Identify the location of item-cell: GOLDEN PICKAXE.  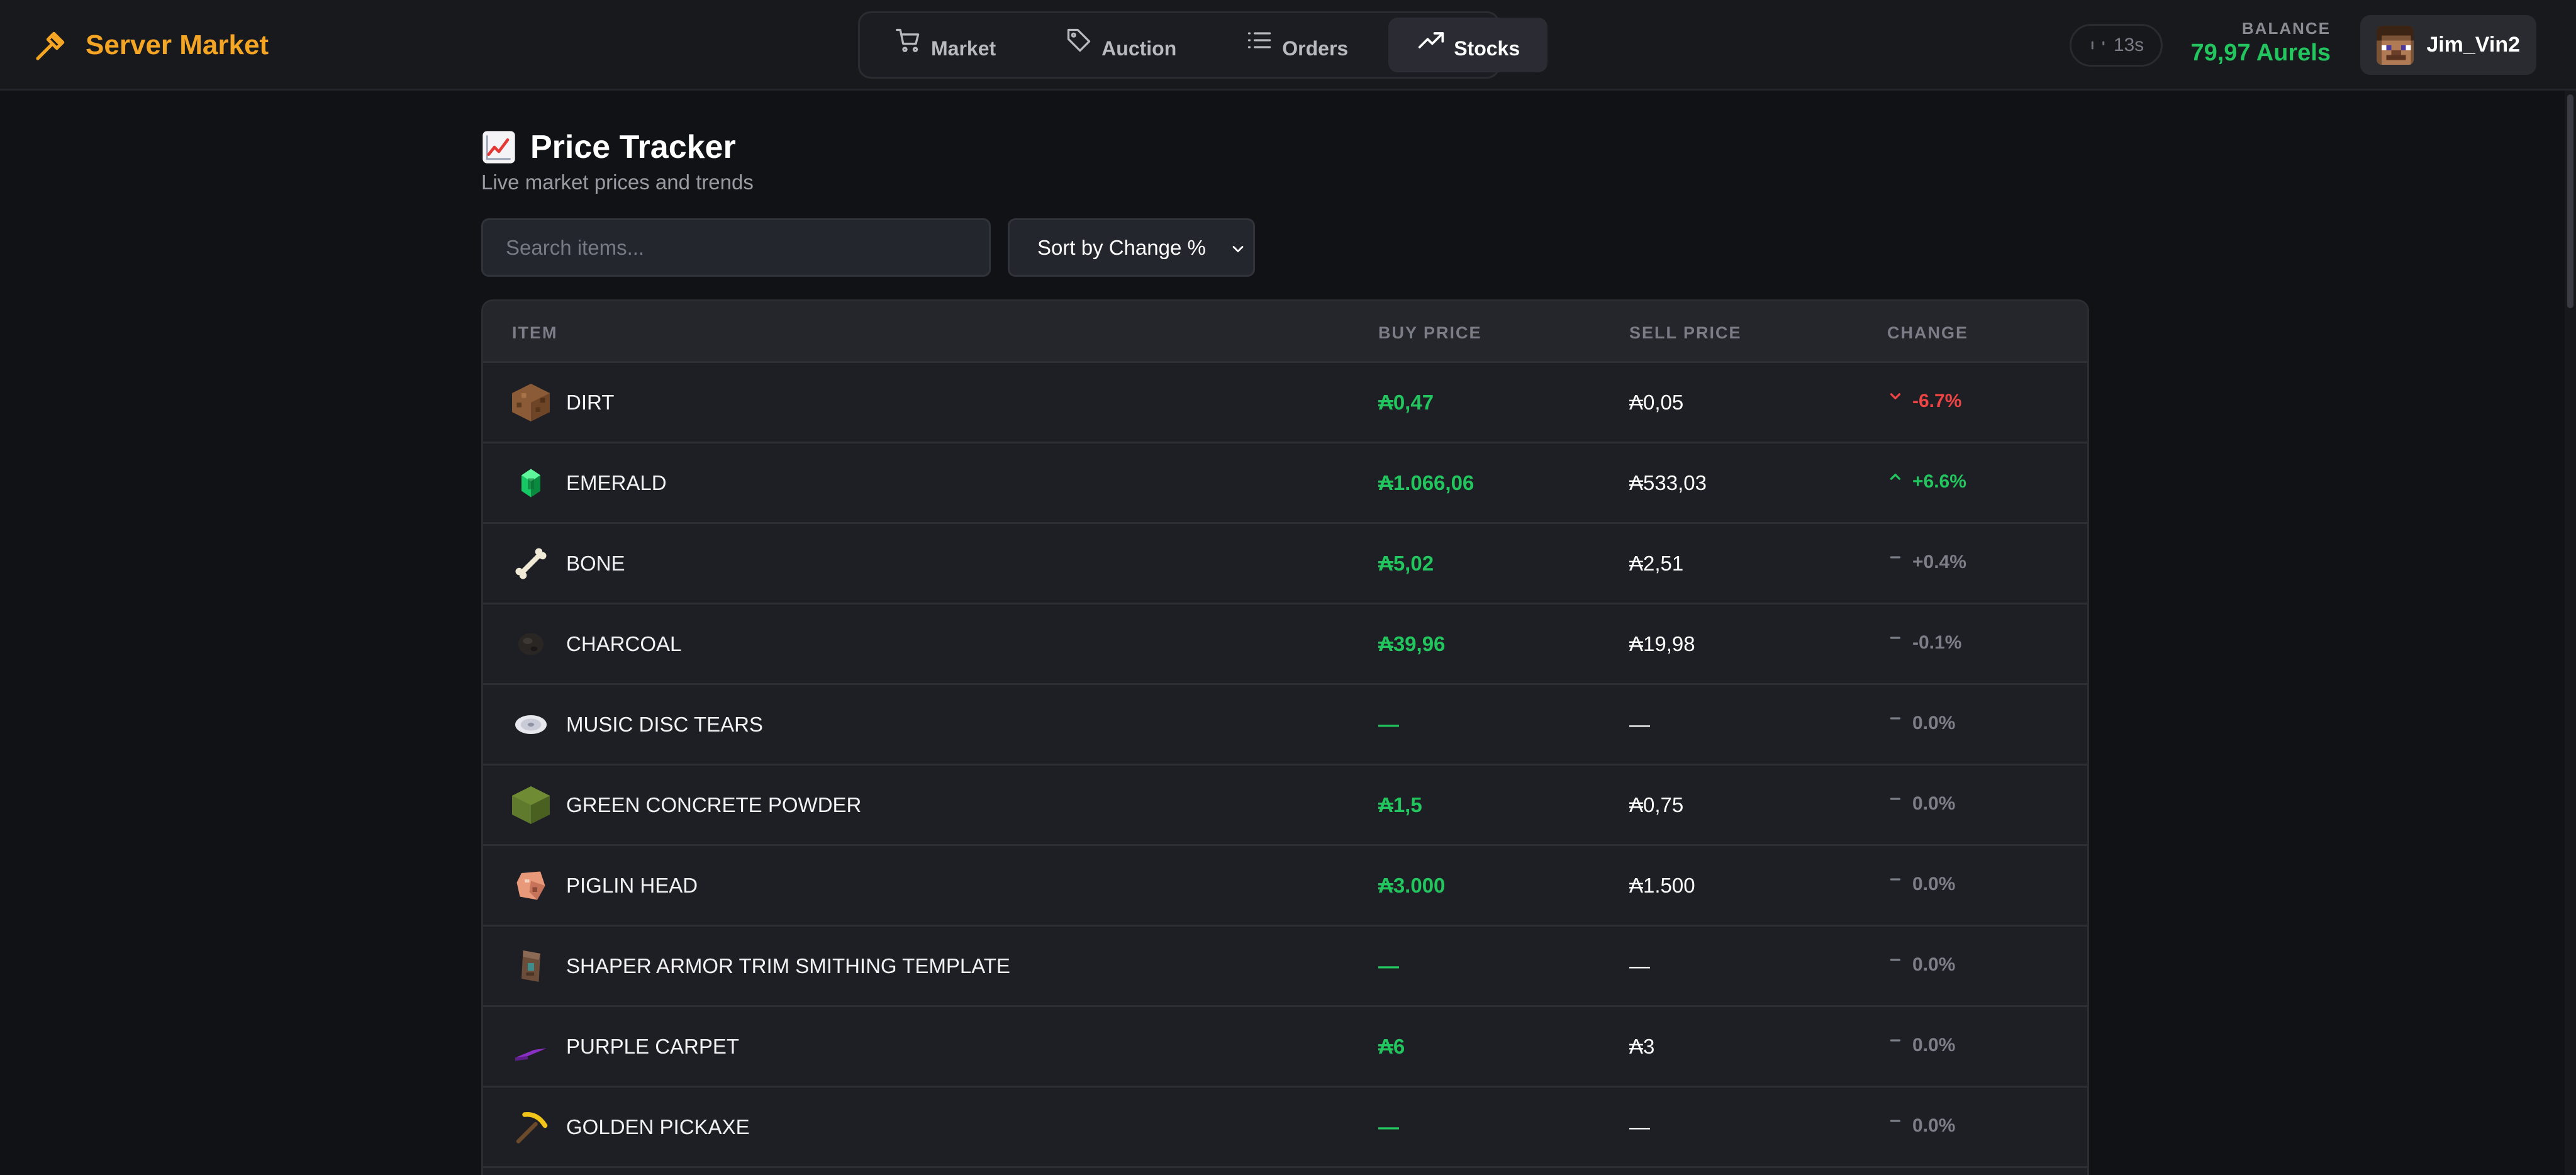
(631, 1127).